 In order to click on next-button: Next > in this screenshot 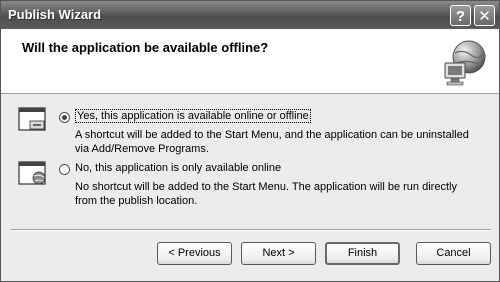, I will do `click(278, 253)`.